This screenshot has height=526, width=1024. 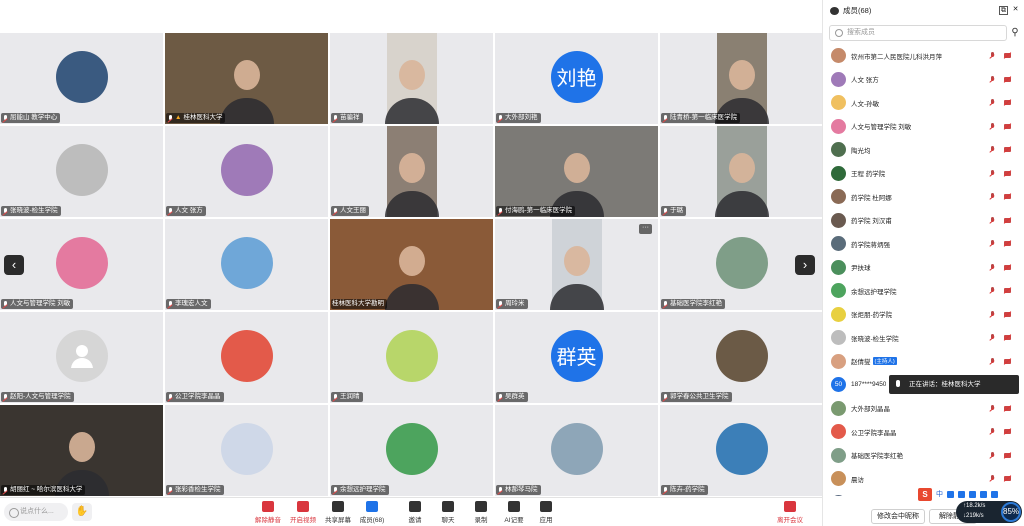 I want to click on rename-button: 修改会中昵称, so click(x=898, y=516).